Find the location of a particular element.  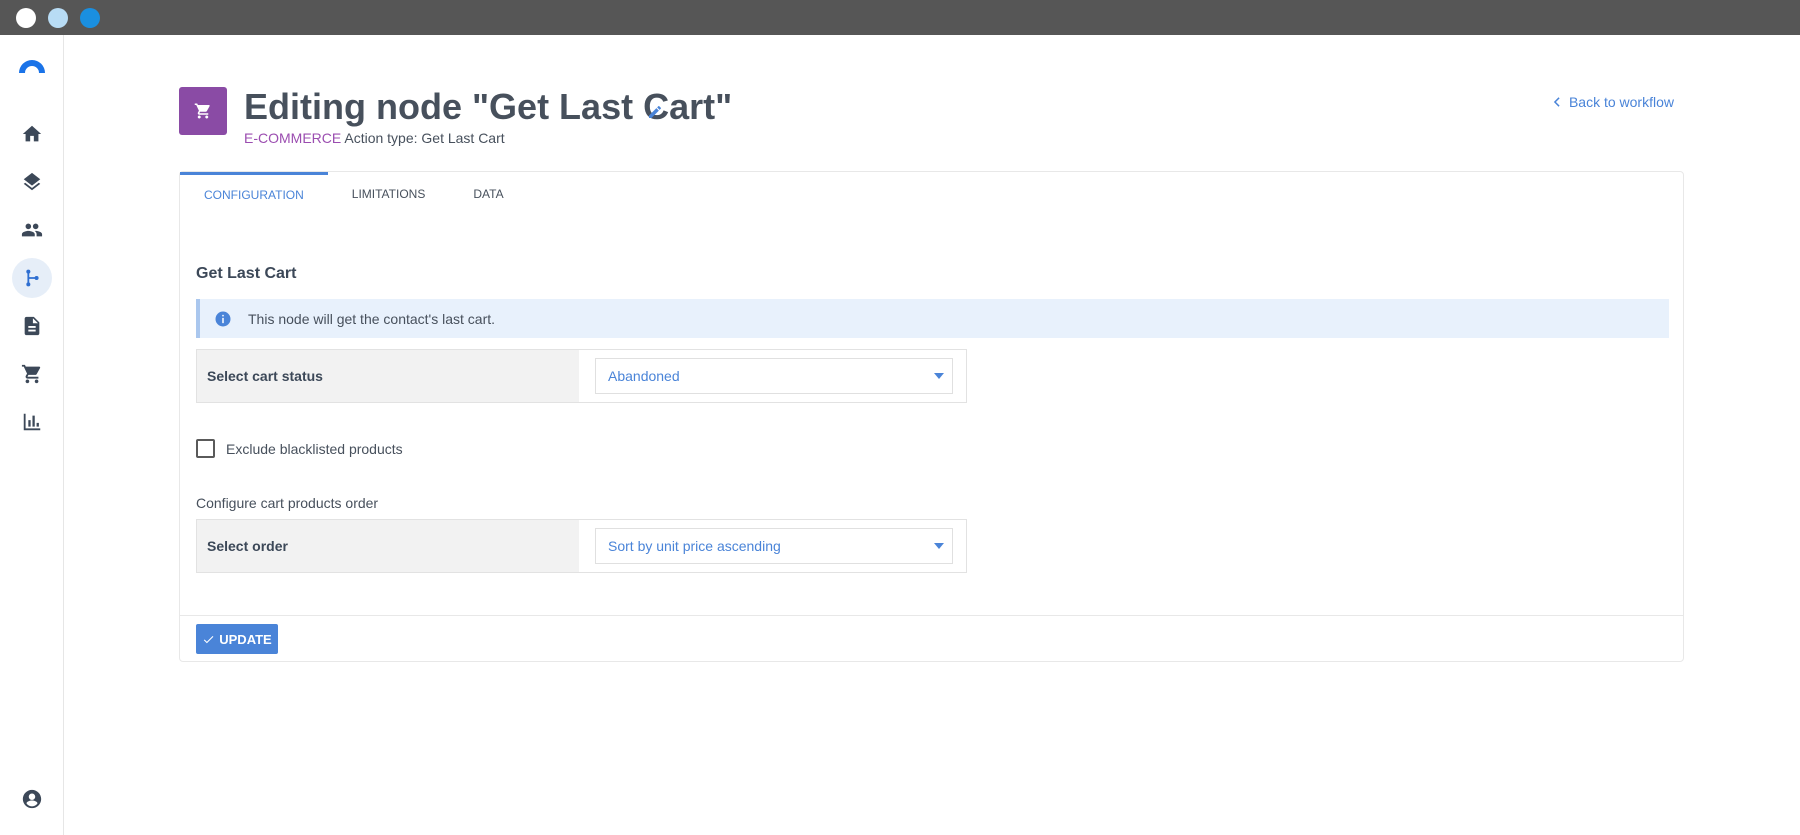

sidebar-item-workflow is located at coordinates (32, 278).